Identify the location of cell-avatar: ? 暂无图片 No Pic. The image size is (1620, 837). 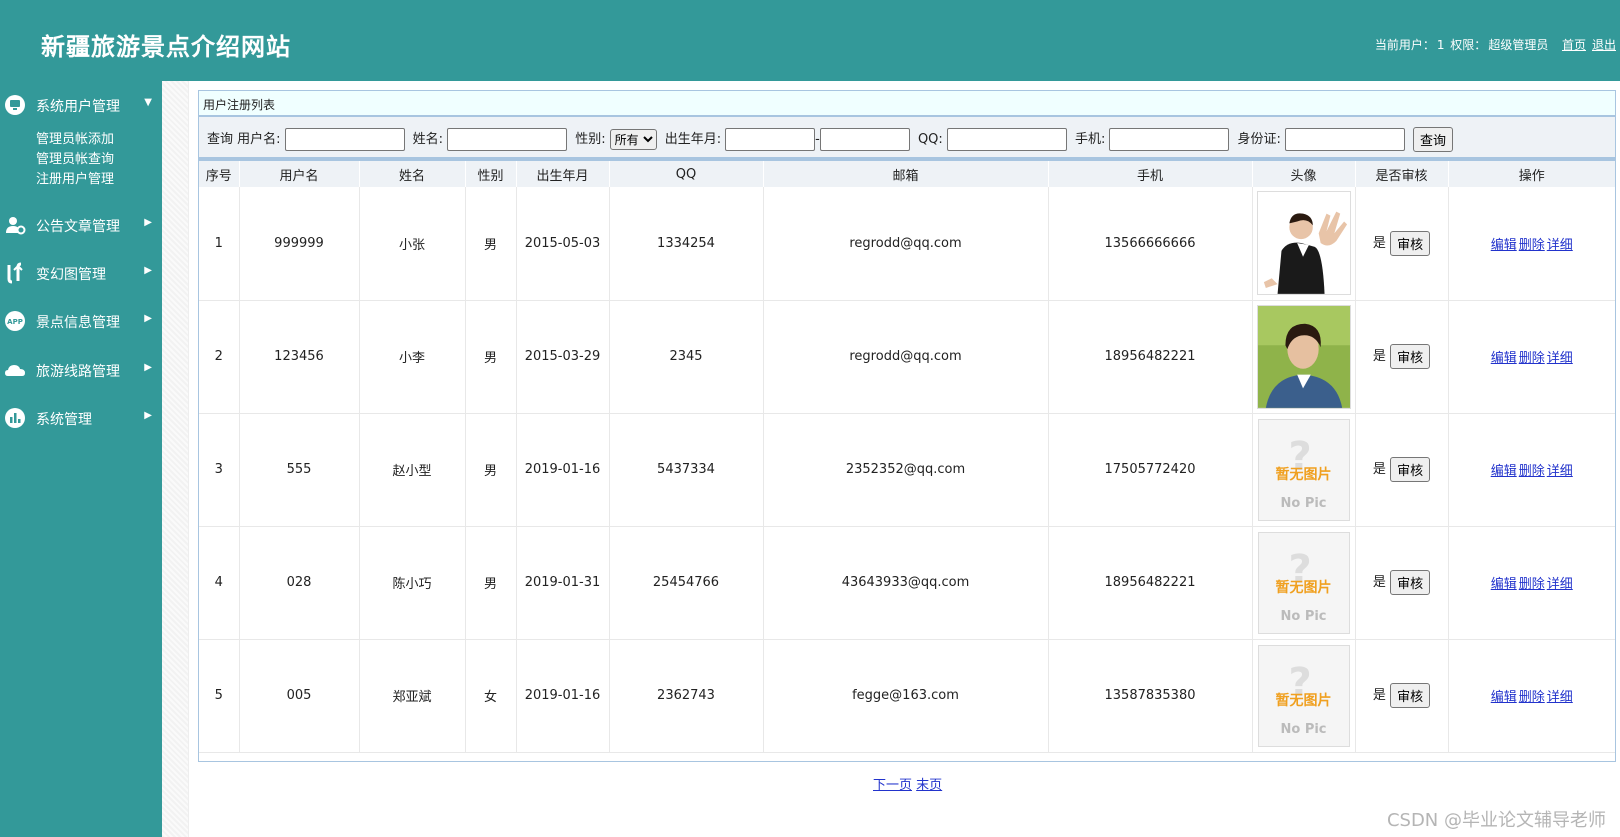
(1304, 470).